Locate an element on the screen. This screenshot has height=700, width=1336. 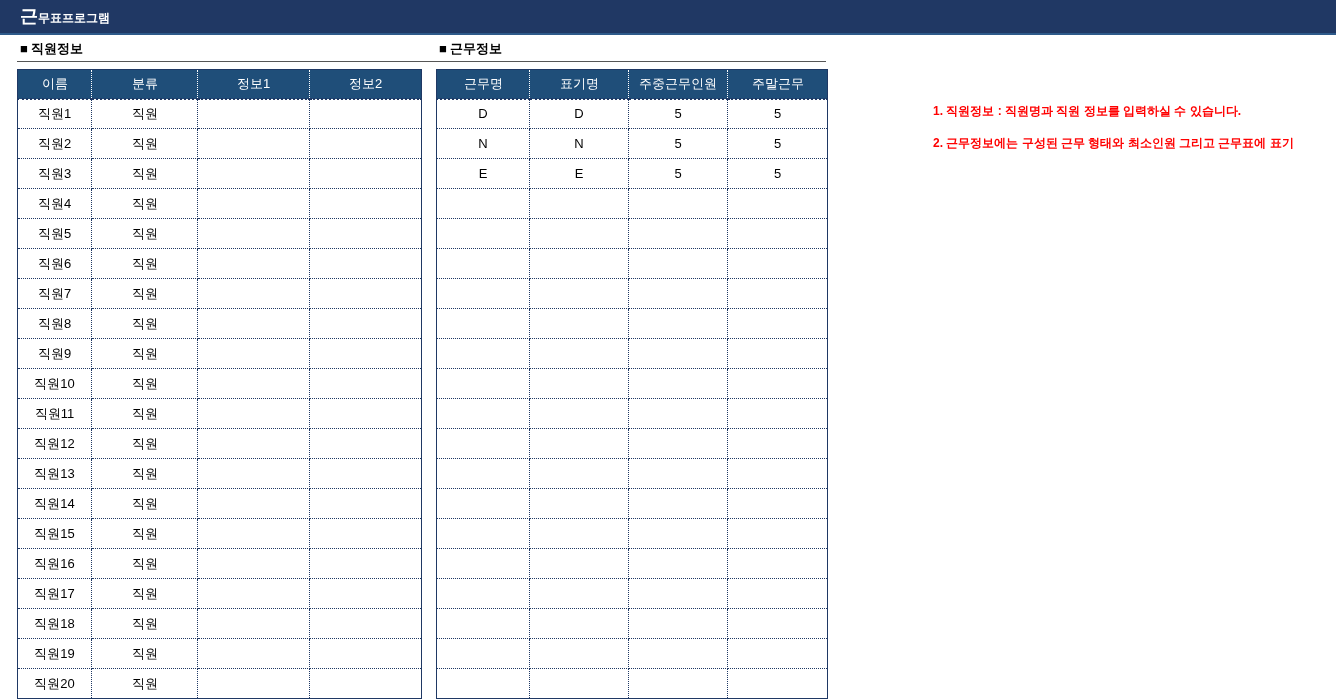
section-title: ■ 근무정보 is located at coordinates (471, 48).